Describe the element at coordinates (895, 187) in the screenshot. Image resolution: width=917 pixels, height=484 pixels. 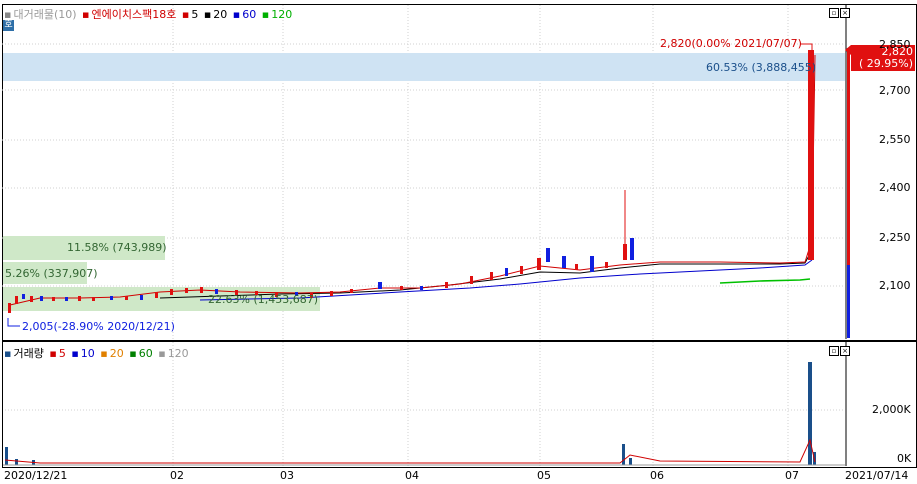
I see `price-tick: 2,400` at that location.